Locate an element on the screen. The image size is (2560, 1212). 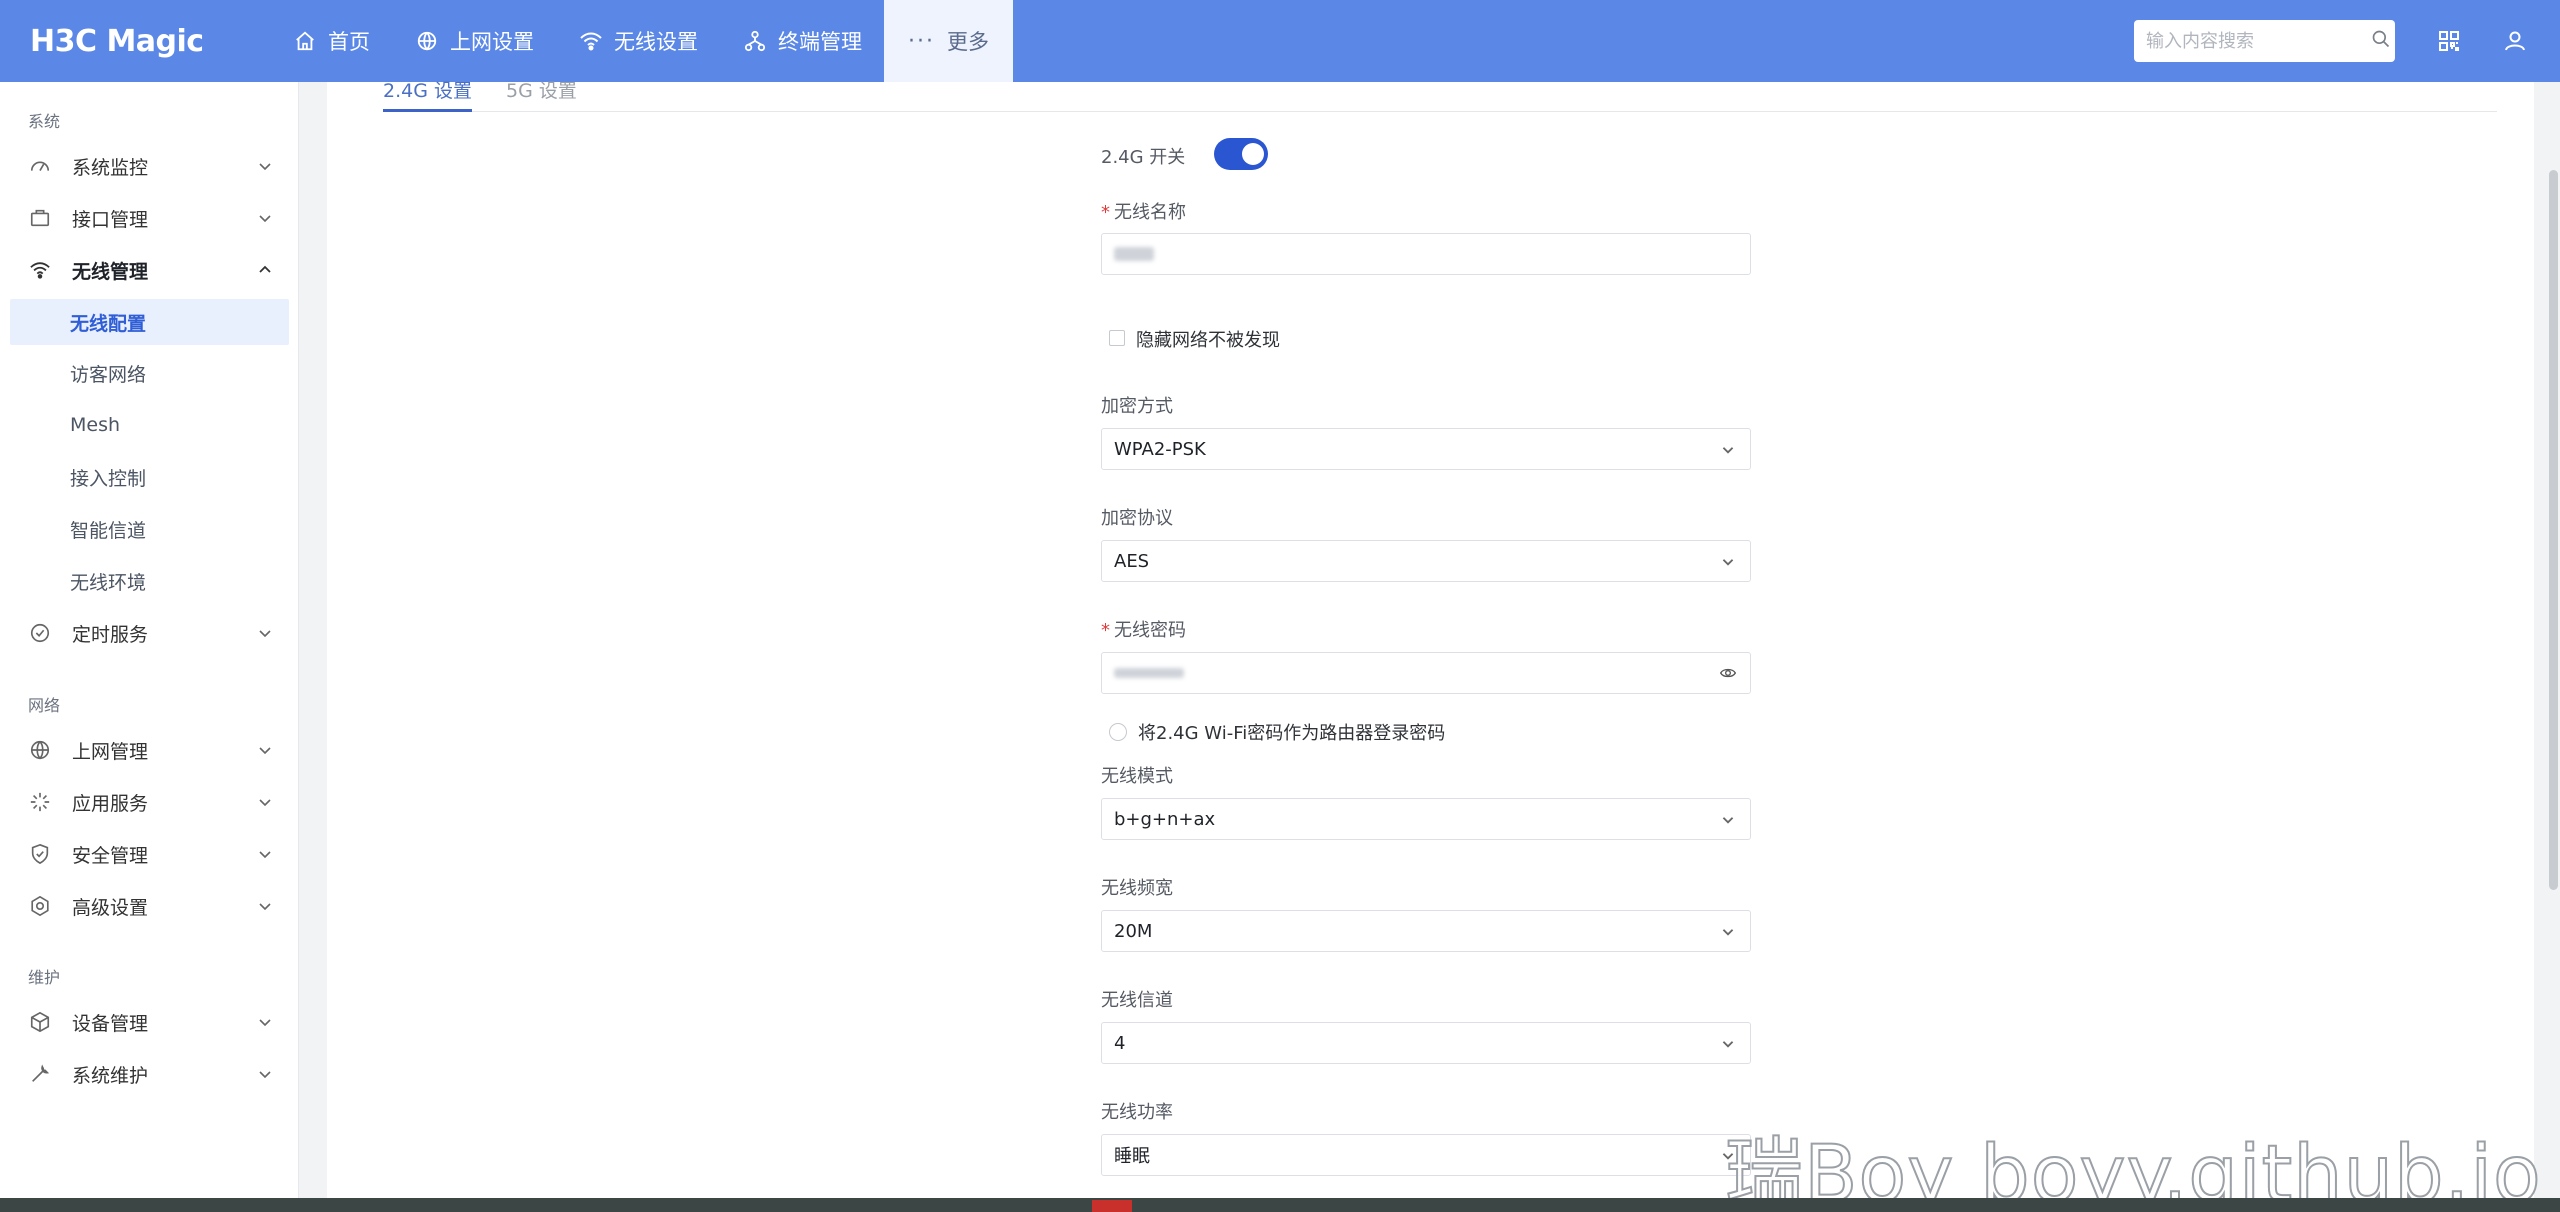
channel-label: 无线信道 is located at coordinates (1137, 1000).